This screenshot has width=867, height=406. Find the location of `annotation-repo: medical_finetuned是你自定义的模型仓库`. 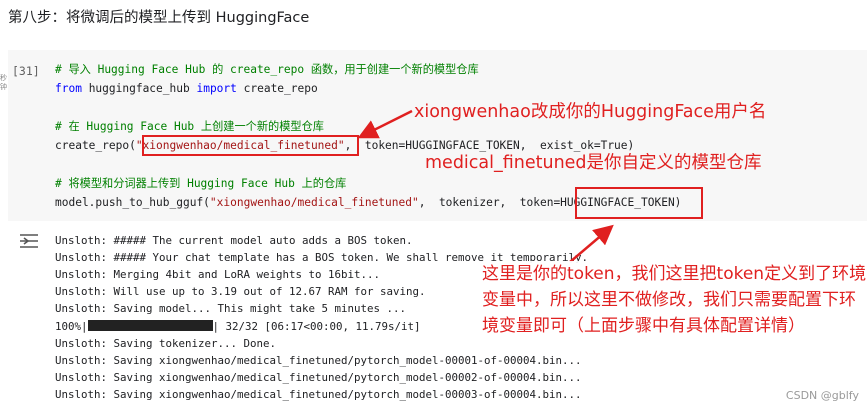

annotation-repo: medical_finetuned是你自定义的模型仓库 is located at coordinates (593, 163).